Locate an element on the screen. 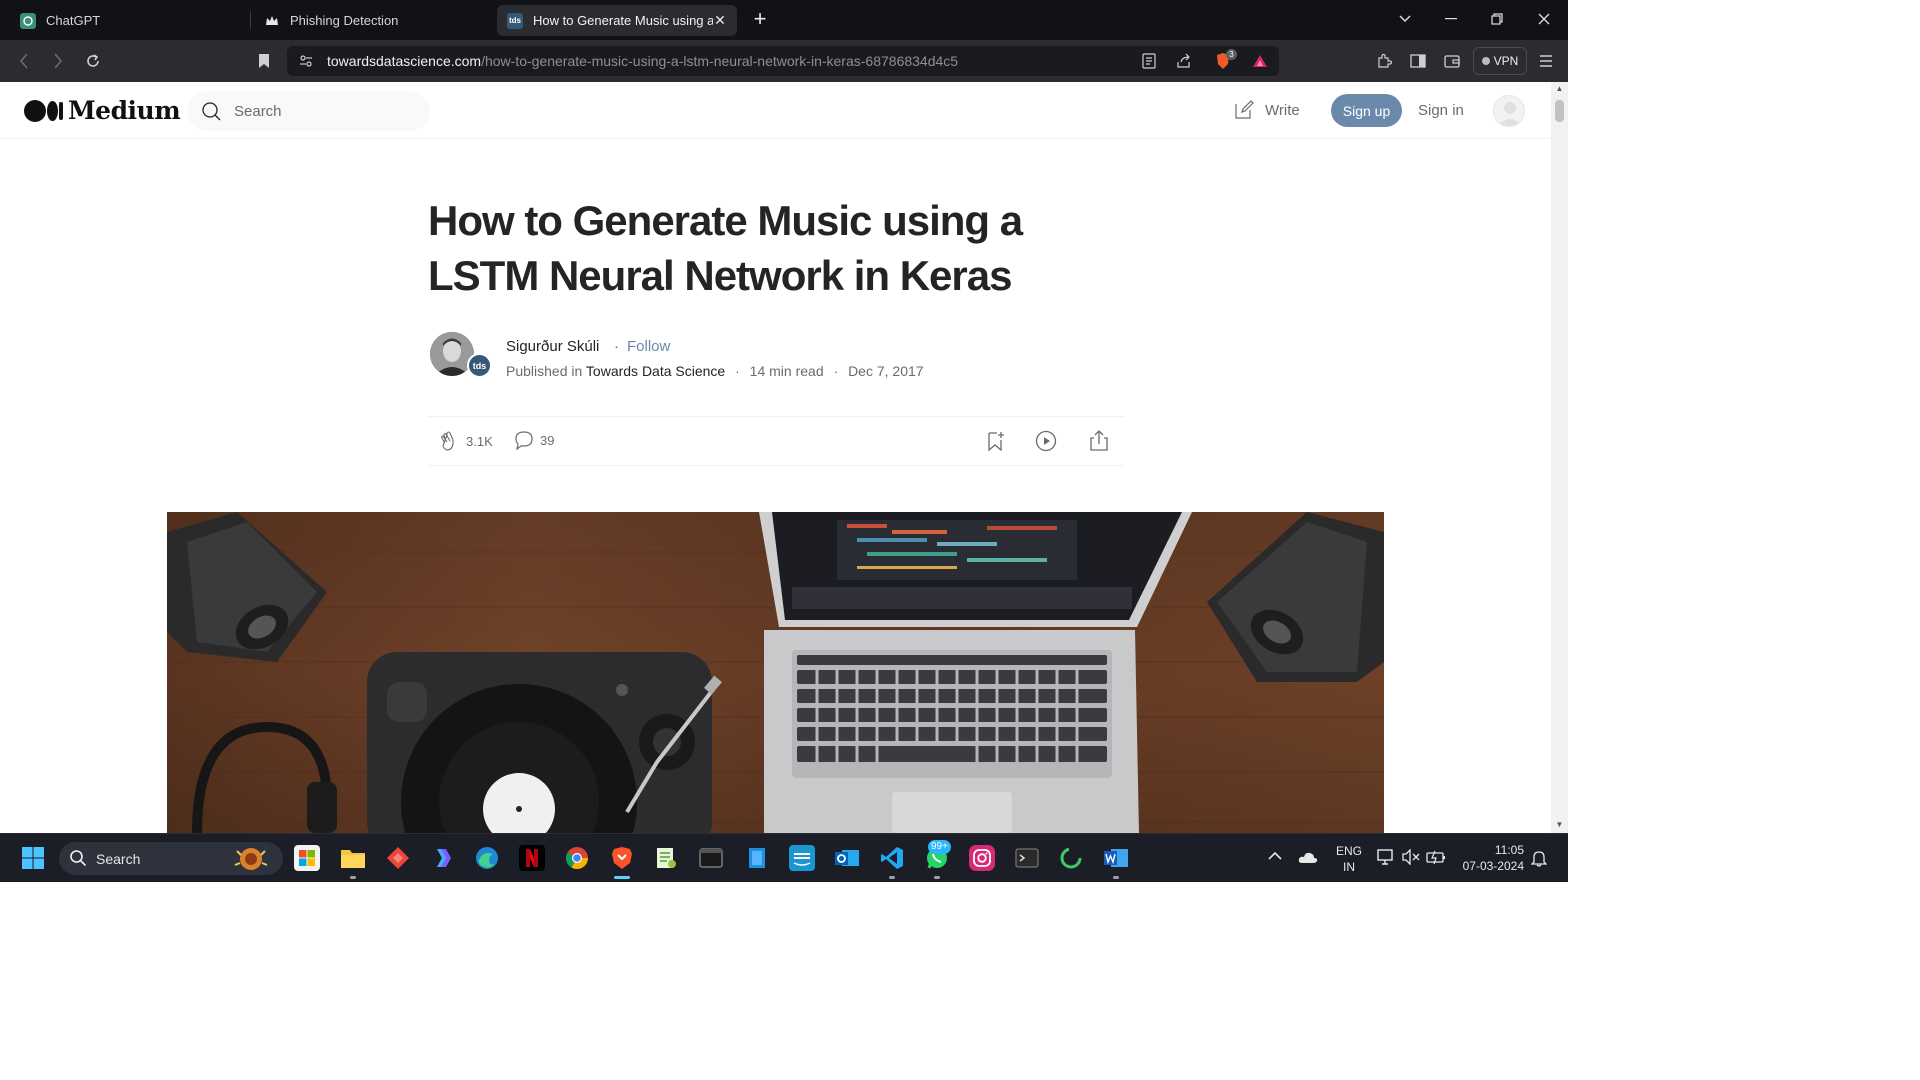 Image resolution: width=1920 pixels, height=1080 pixels. medium-logo-text: Medium is located at coordinates (124, 110).